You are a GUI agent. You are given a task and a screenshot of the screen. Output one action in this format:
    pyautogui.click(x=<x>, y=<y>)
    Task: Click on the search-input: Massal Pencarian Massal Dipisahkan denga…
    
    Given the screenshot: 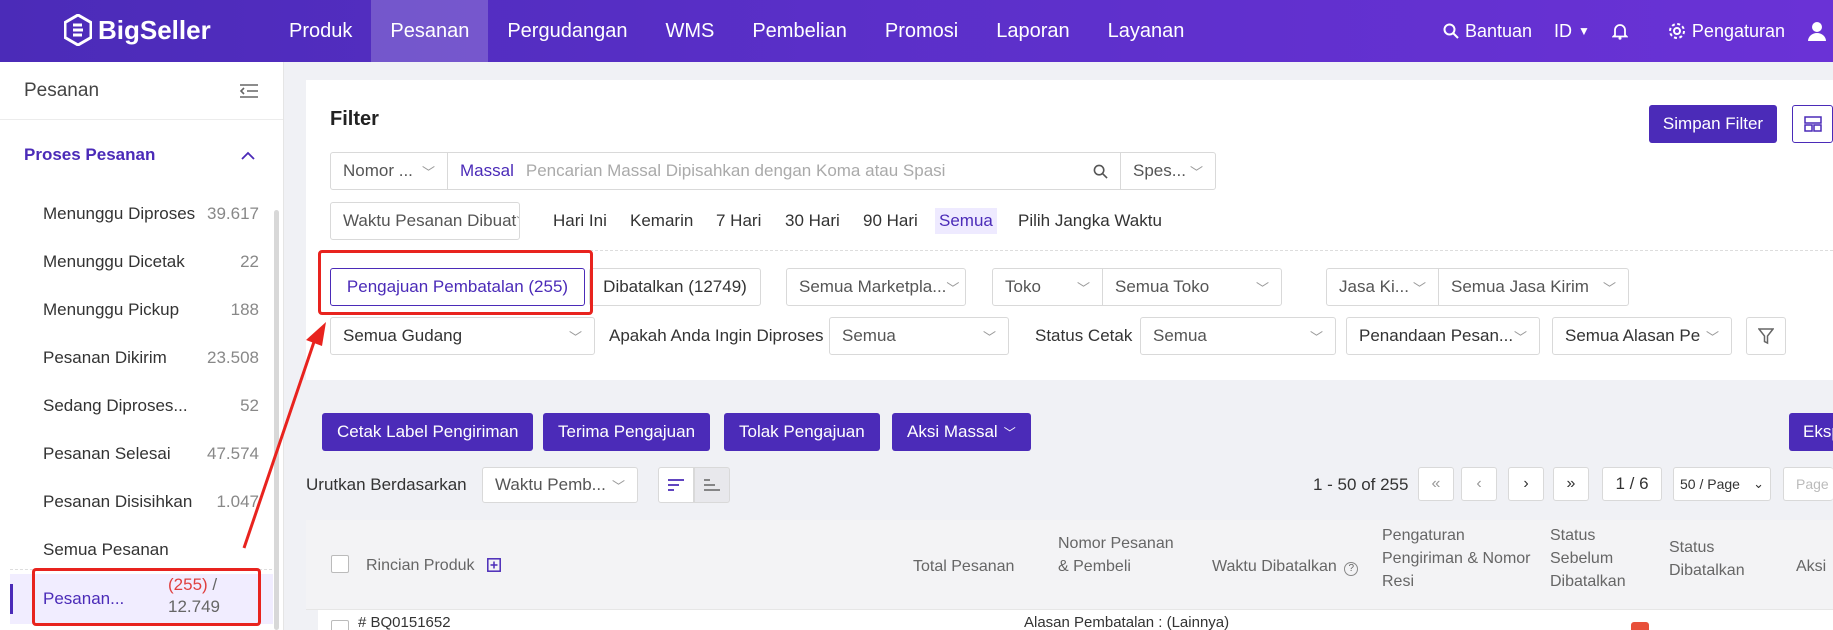 What is the action you would take?
    pyautogui.click(x=784, y=171)
    